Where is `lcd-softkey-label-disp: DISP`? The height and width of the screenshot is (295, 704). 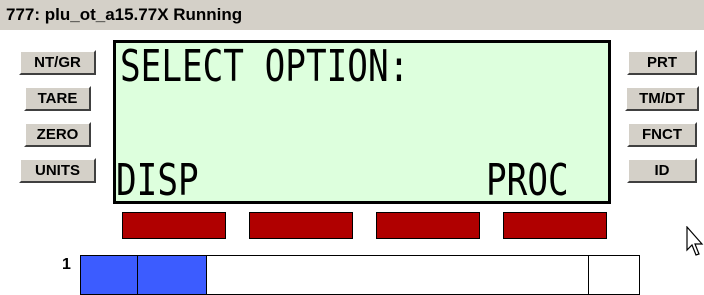 lcd-softkey-label-disp: DISP is located at coordinates (157, 180).